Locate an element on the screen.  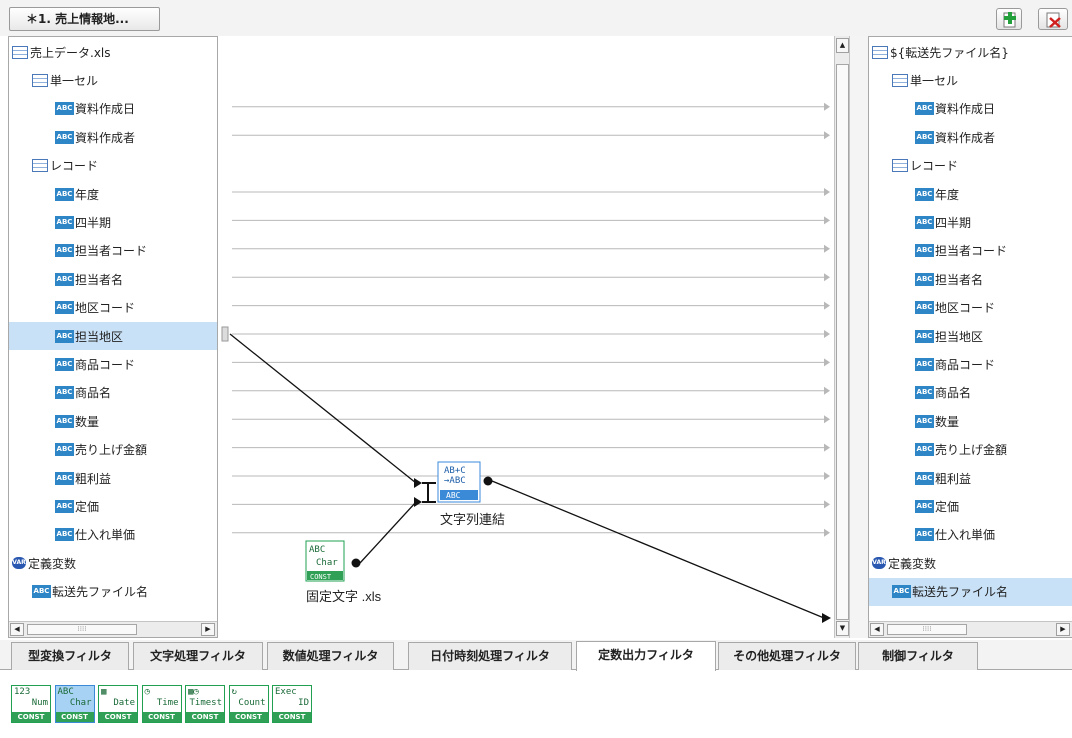
tile-text: ▦◷ is located at coordinates (193, 692).